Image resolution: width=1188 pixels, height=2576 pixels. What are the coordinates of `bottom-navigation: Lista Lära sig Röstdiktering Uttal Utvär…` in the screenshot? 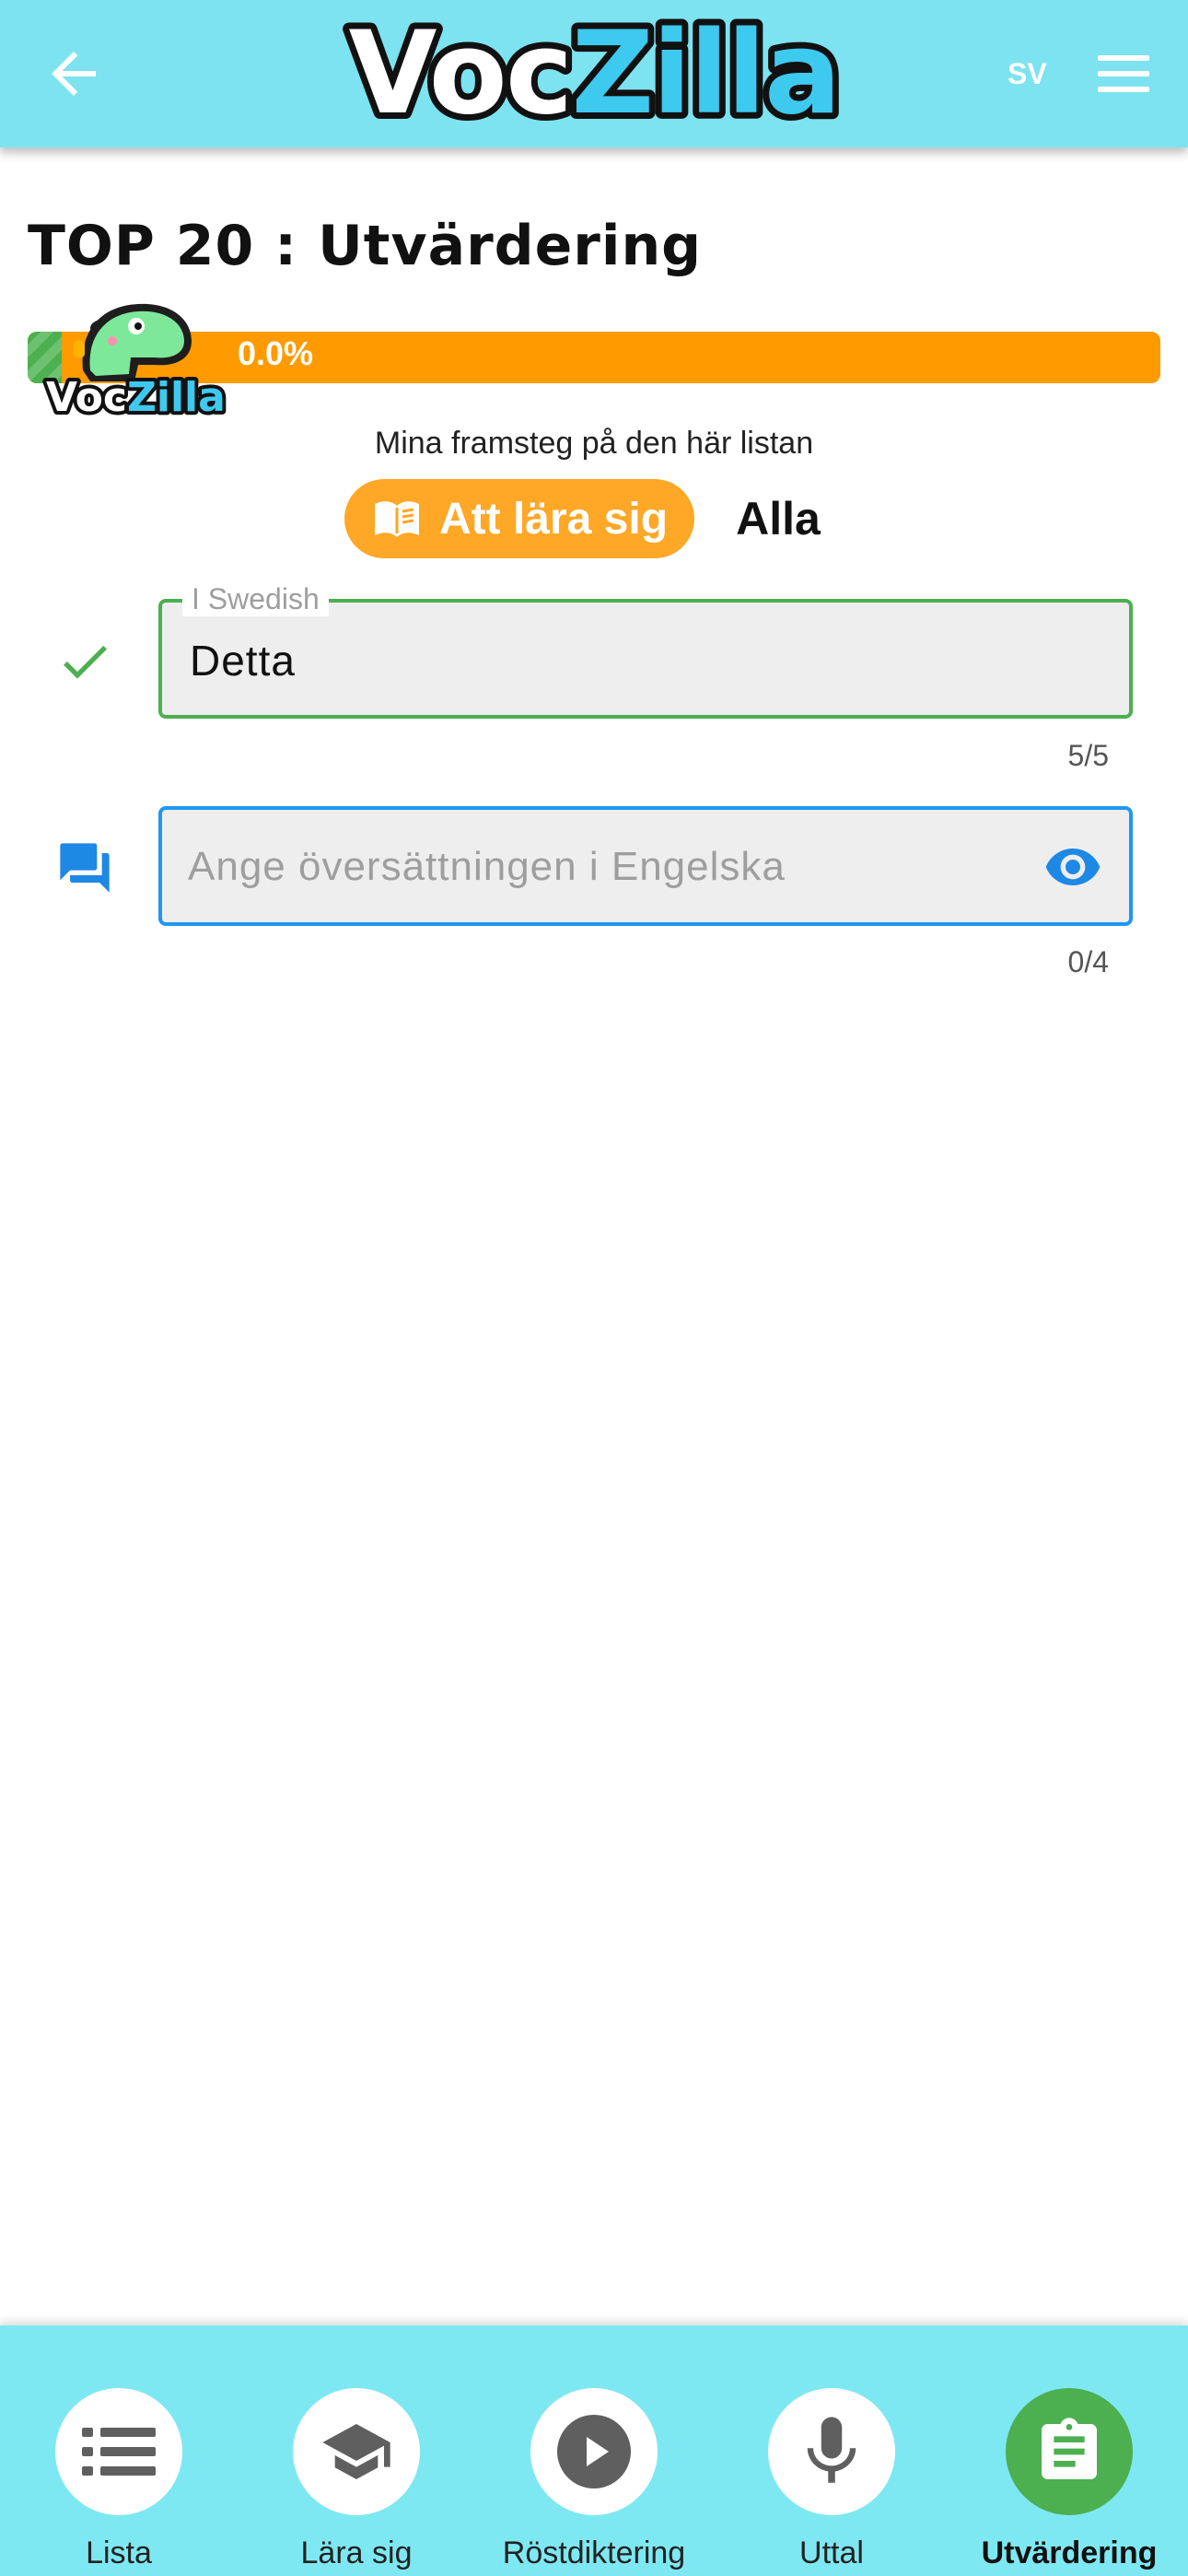 It's located at (594, 2450).